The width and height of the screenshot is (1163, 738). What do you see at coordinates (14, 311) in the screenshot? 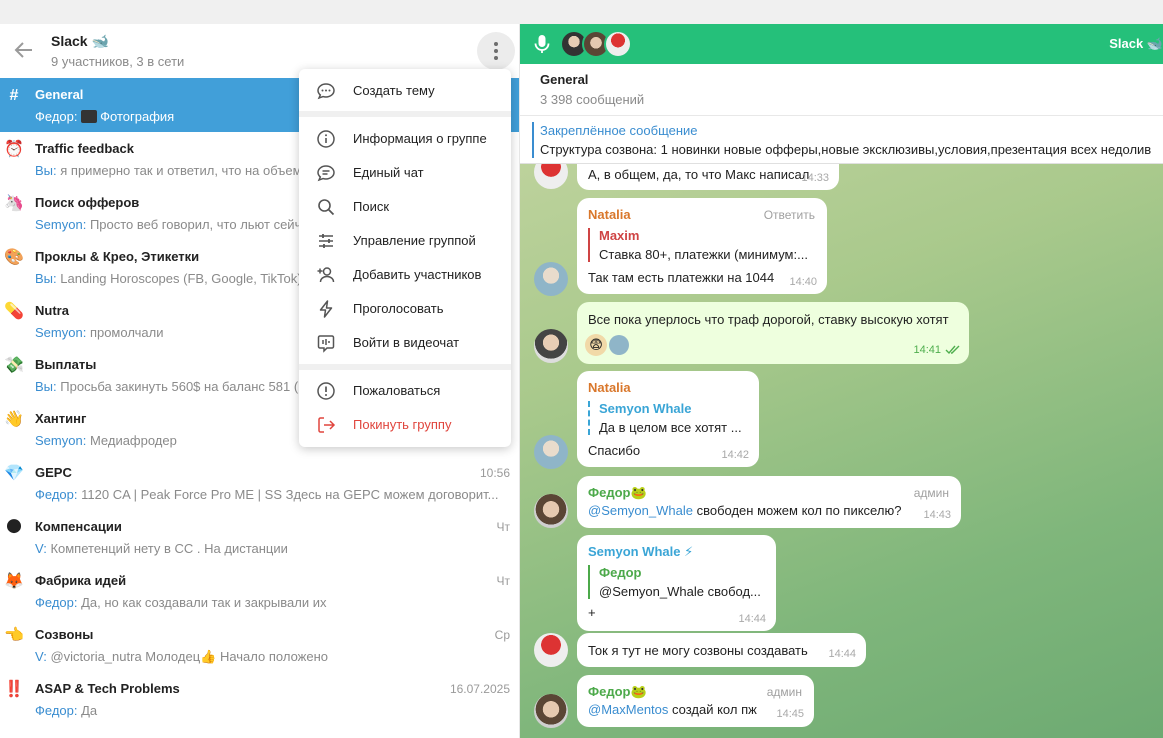
I see `pill-icon: 💊` at bounding box center [14, 311].